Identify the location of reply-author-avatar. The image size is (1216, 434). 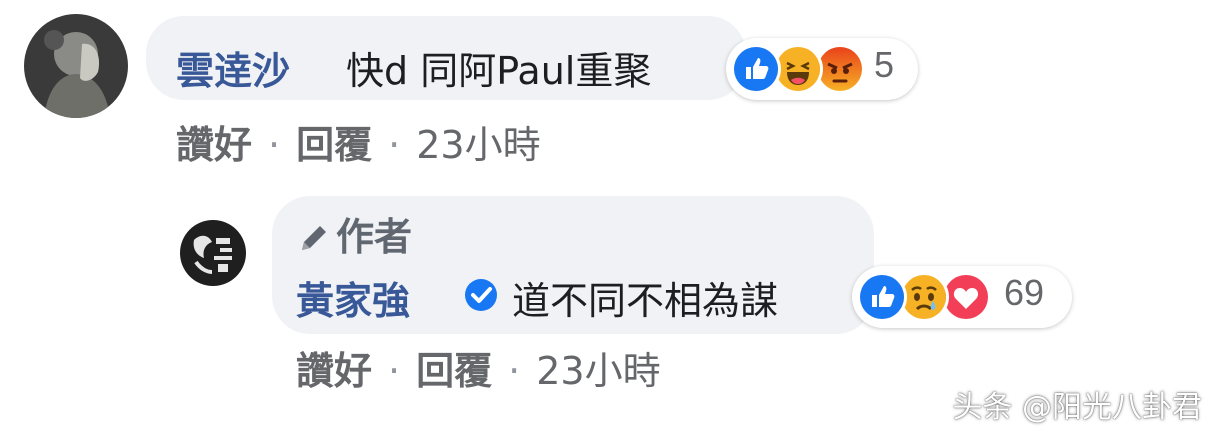
(213, 253).